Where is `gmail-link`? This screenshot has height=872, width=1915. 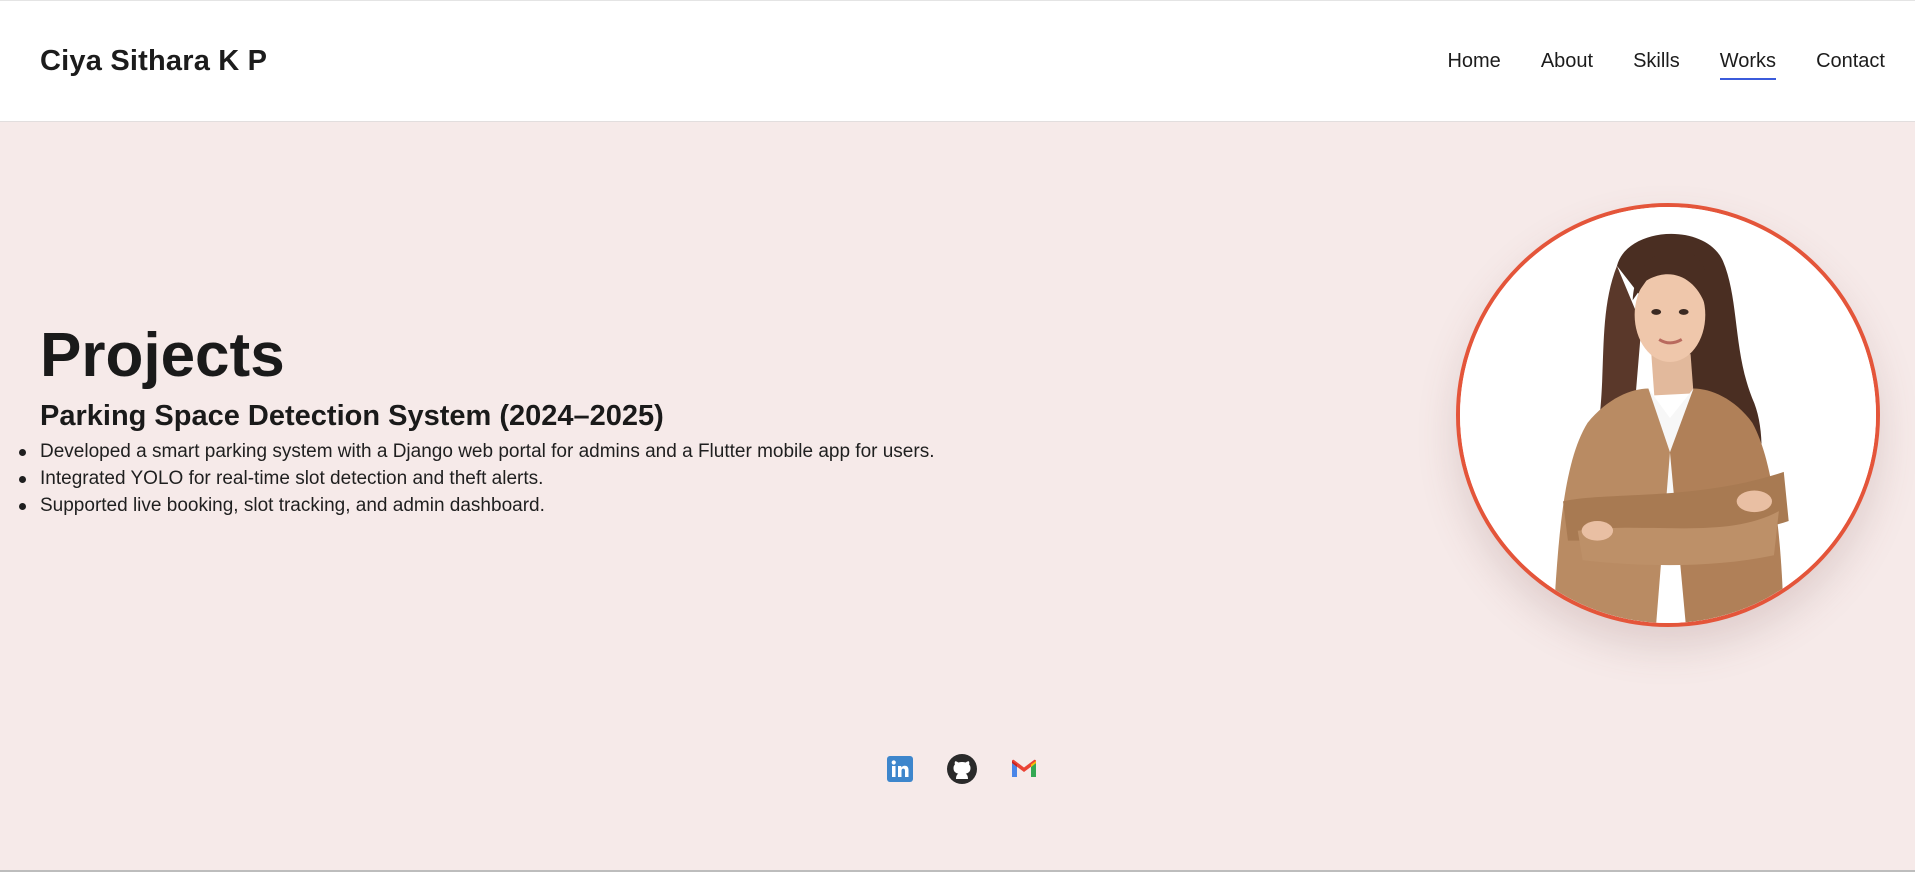
gmail-link is located at coordinates (1024, 769).